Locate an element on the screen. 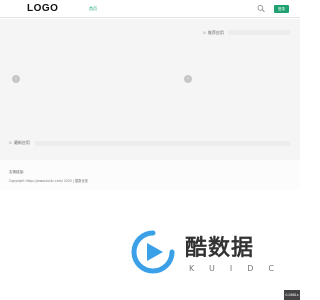  section-title-text: 最新应用 is located at coordinates (21, 142).